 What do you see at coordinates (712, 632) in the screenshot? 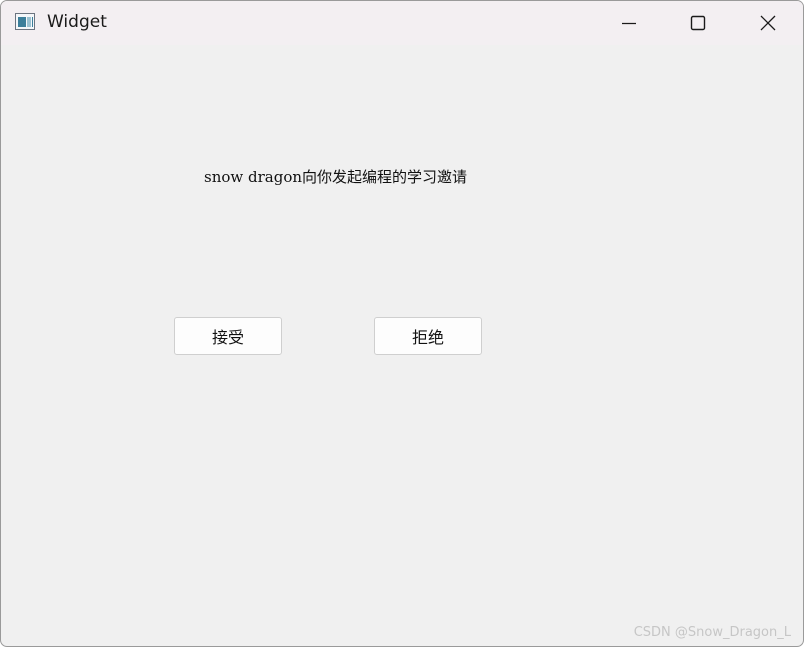
I see `watermark: CSDN @Snow_Dragon_L` at bounding box center [712, 632].